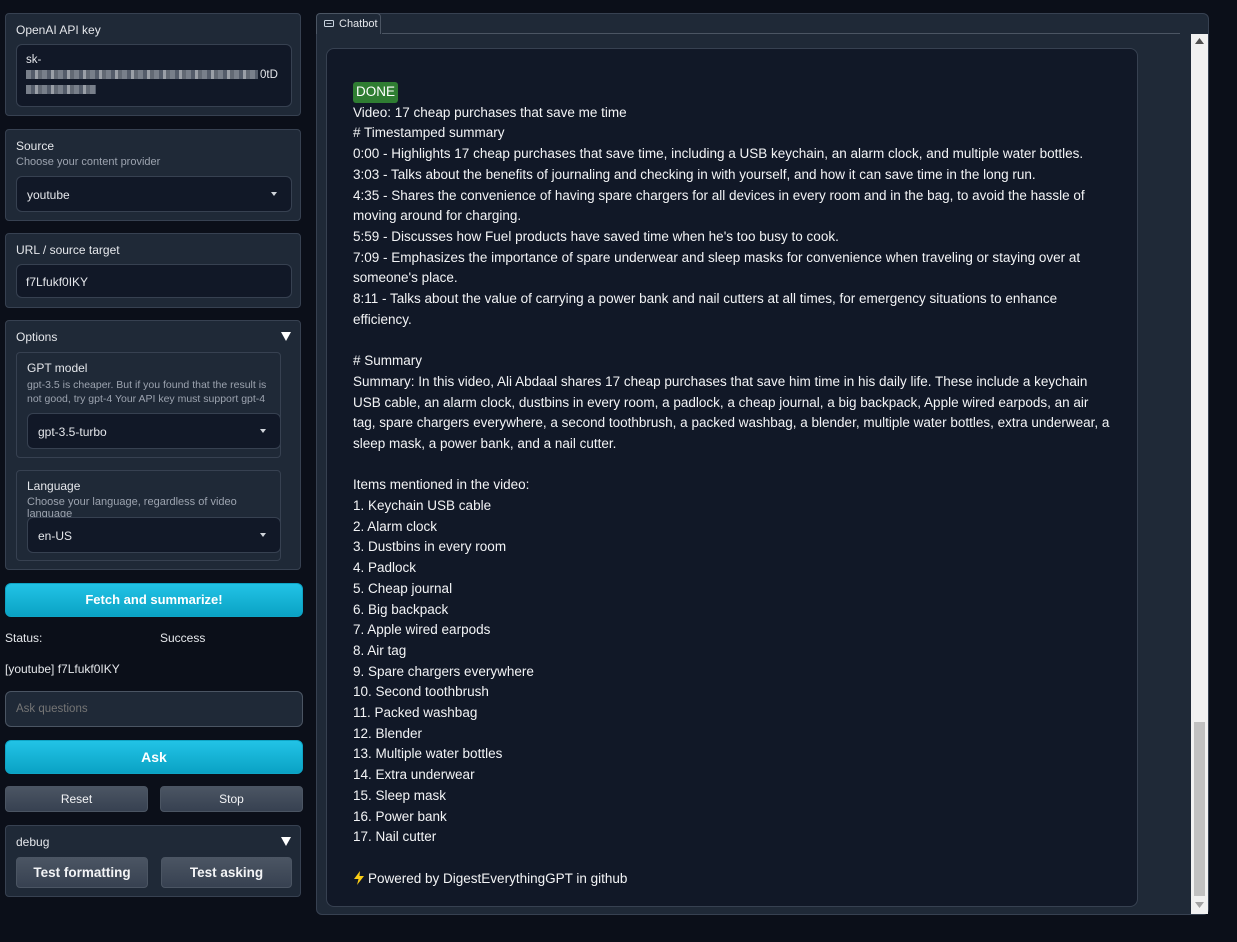  Describe the element at coordinates (183, 638) in the screenshot. I see `status-value: Success` at that location.